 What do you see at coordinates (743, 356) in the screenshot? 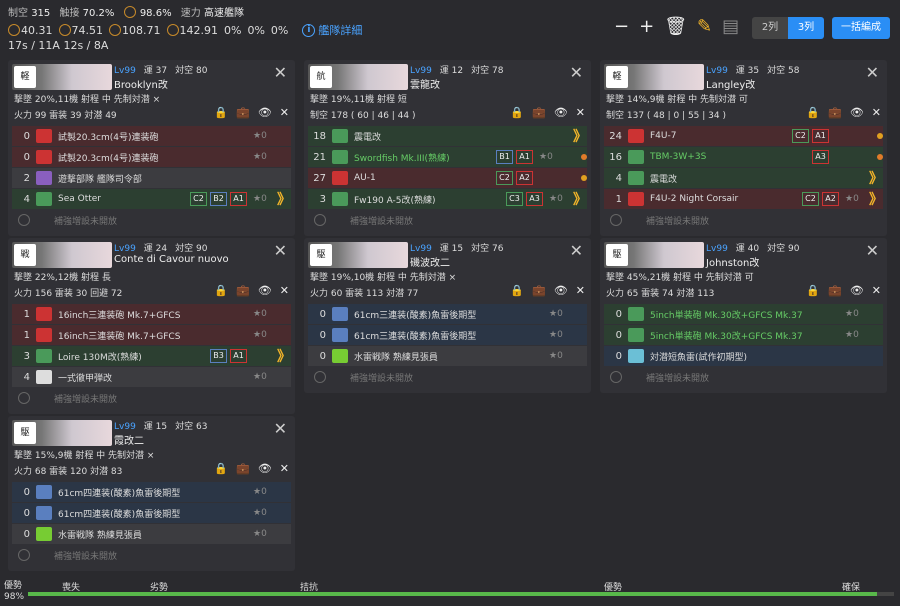
I see `equip-slot: 0 対潜短魚雷(試作初期型)` at bounding box center [743, 356].